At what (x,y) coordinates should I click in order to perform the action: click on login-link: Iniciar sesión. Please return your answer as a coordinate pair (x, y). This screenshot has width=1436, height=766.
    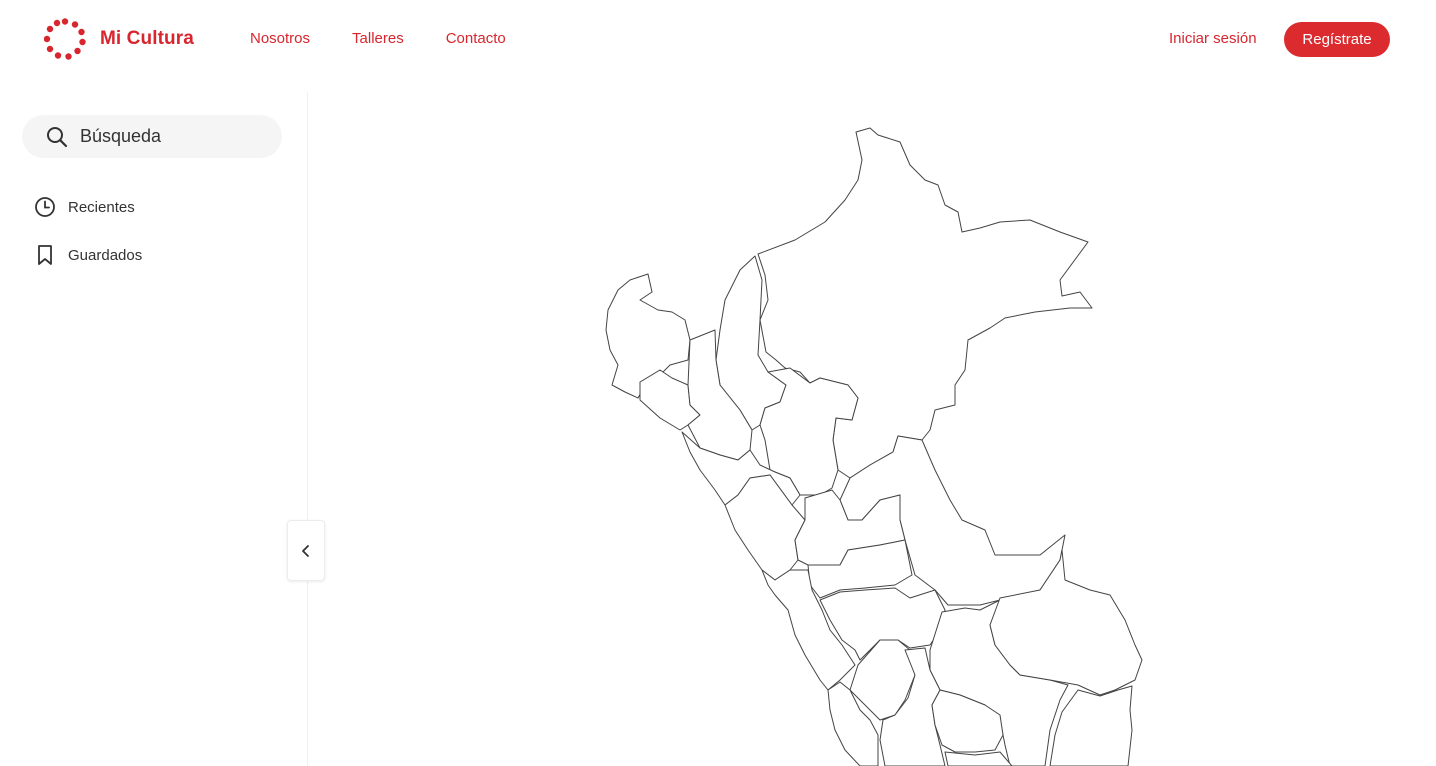
    Looking at the image, I should click on (1213, 38).